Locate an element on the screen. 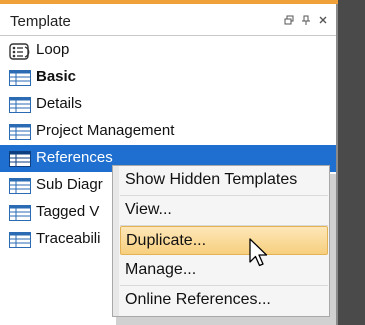 The width and height of the screenshot is (365, 325). panel-header-icons is located at coordinates (306, 20).